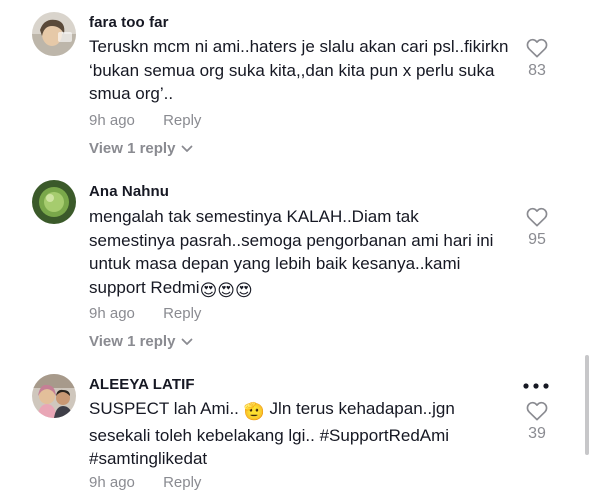  Describe the element at coordinates (537, 433) in the screenshot. I see `like-count: 39` at that location.